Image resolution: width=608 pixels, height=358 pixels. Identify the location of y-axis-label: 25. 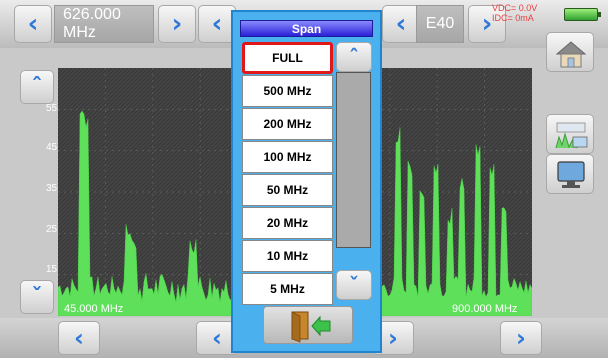
(52, 229).